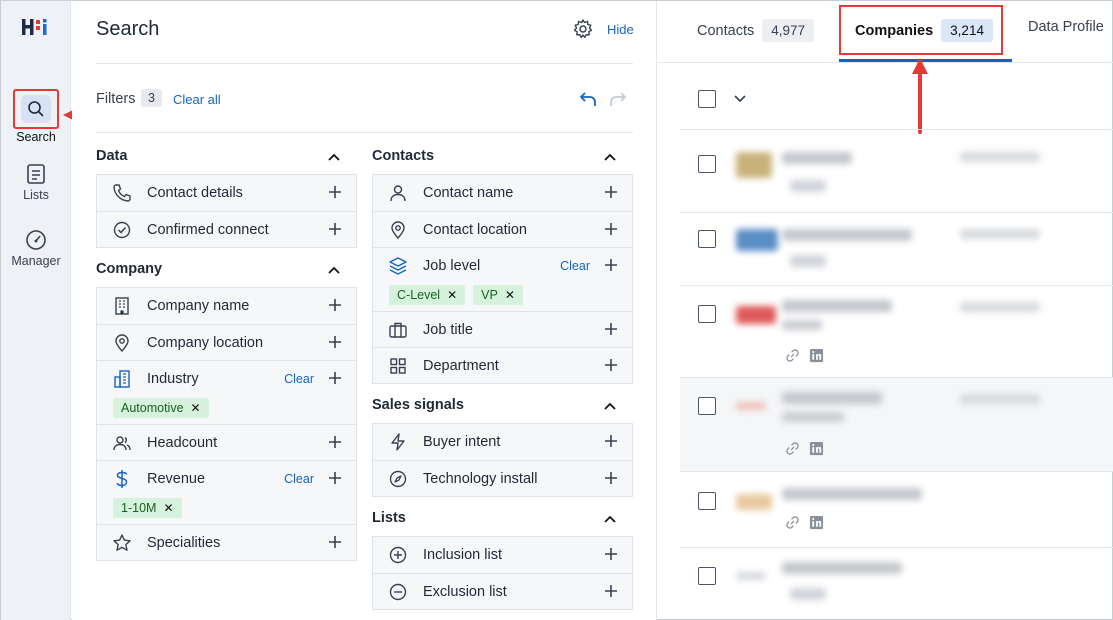  Describe the element at coordinates (502, 193) in the screenshot. I see `filter-contact-name: Contact name` at that location.